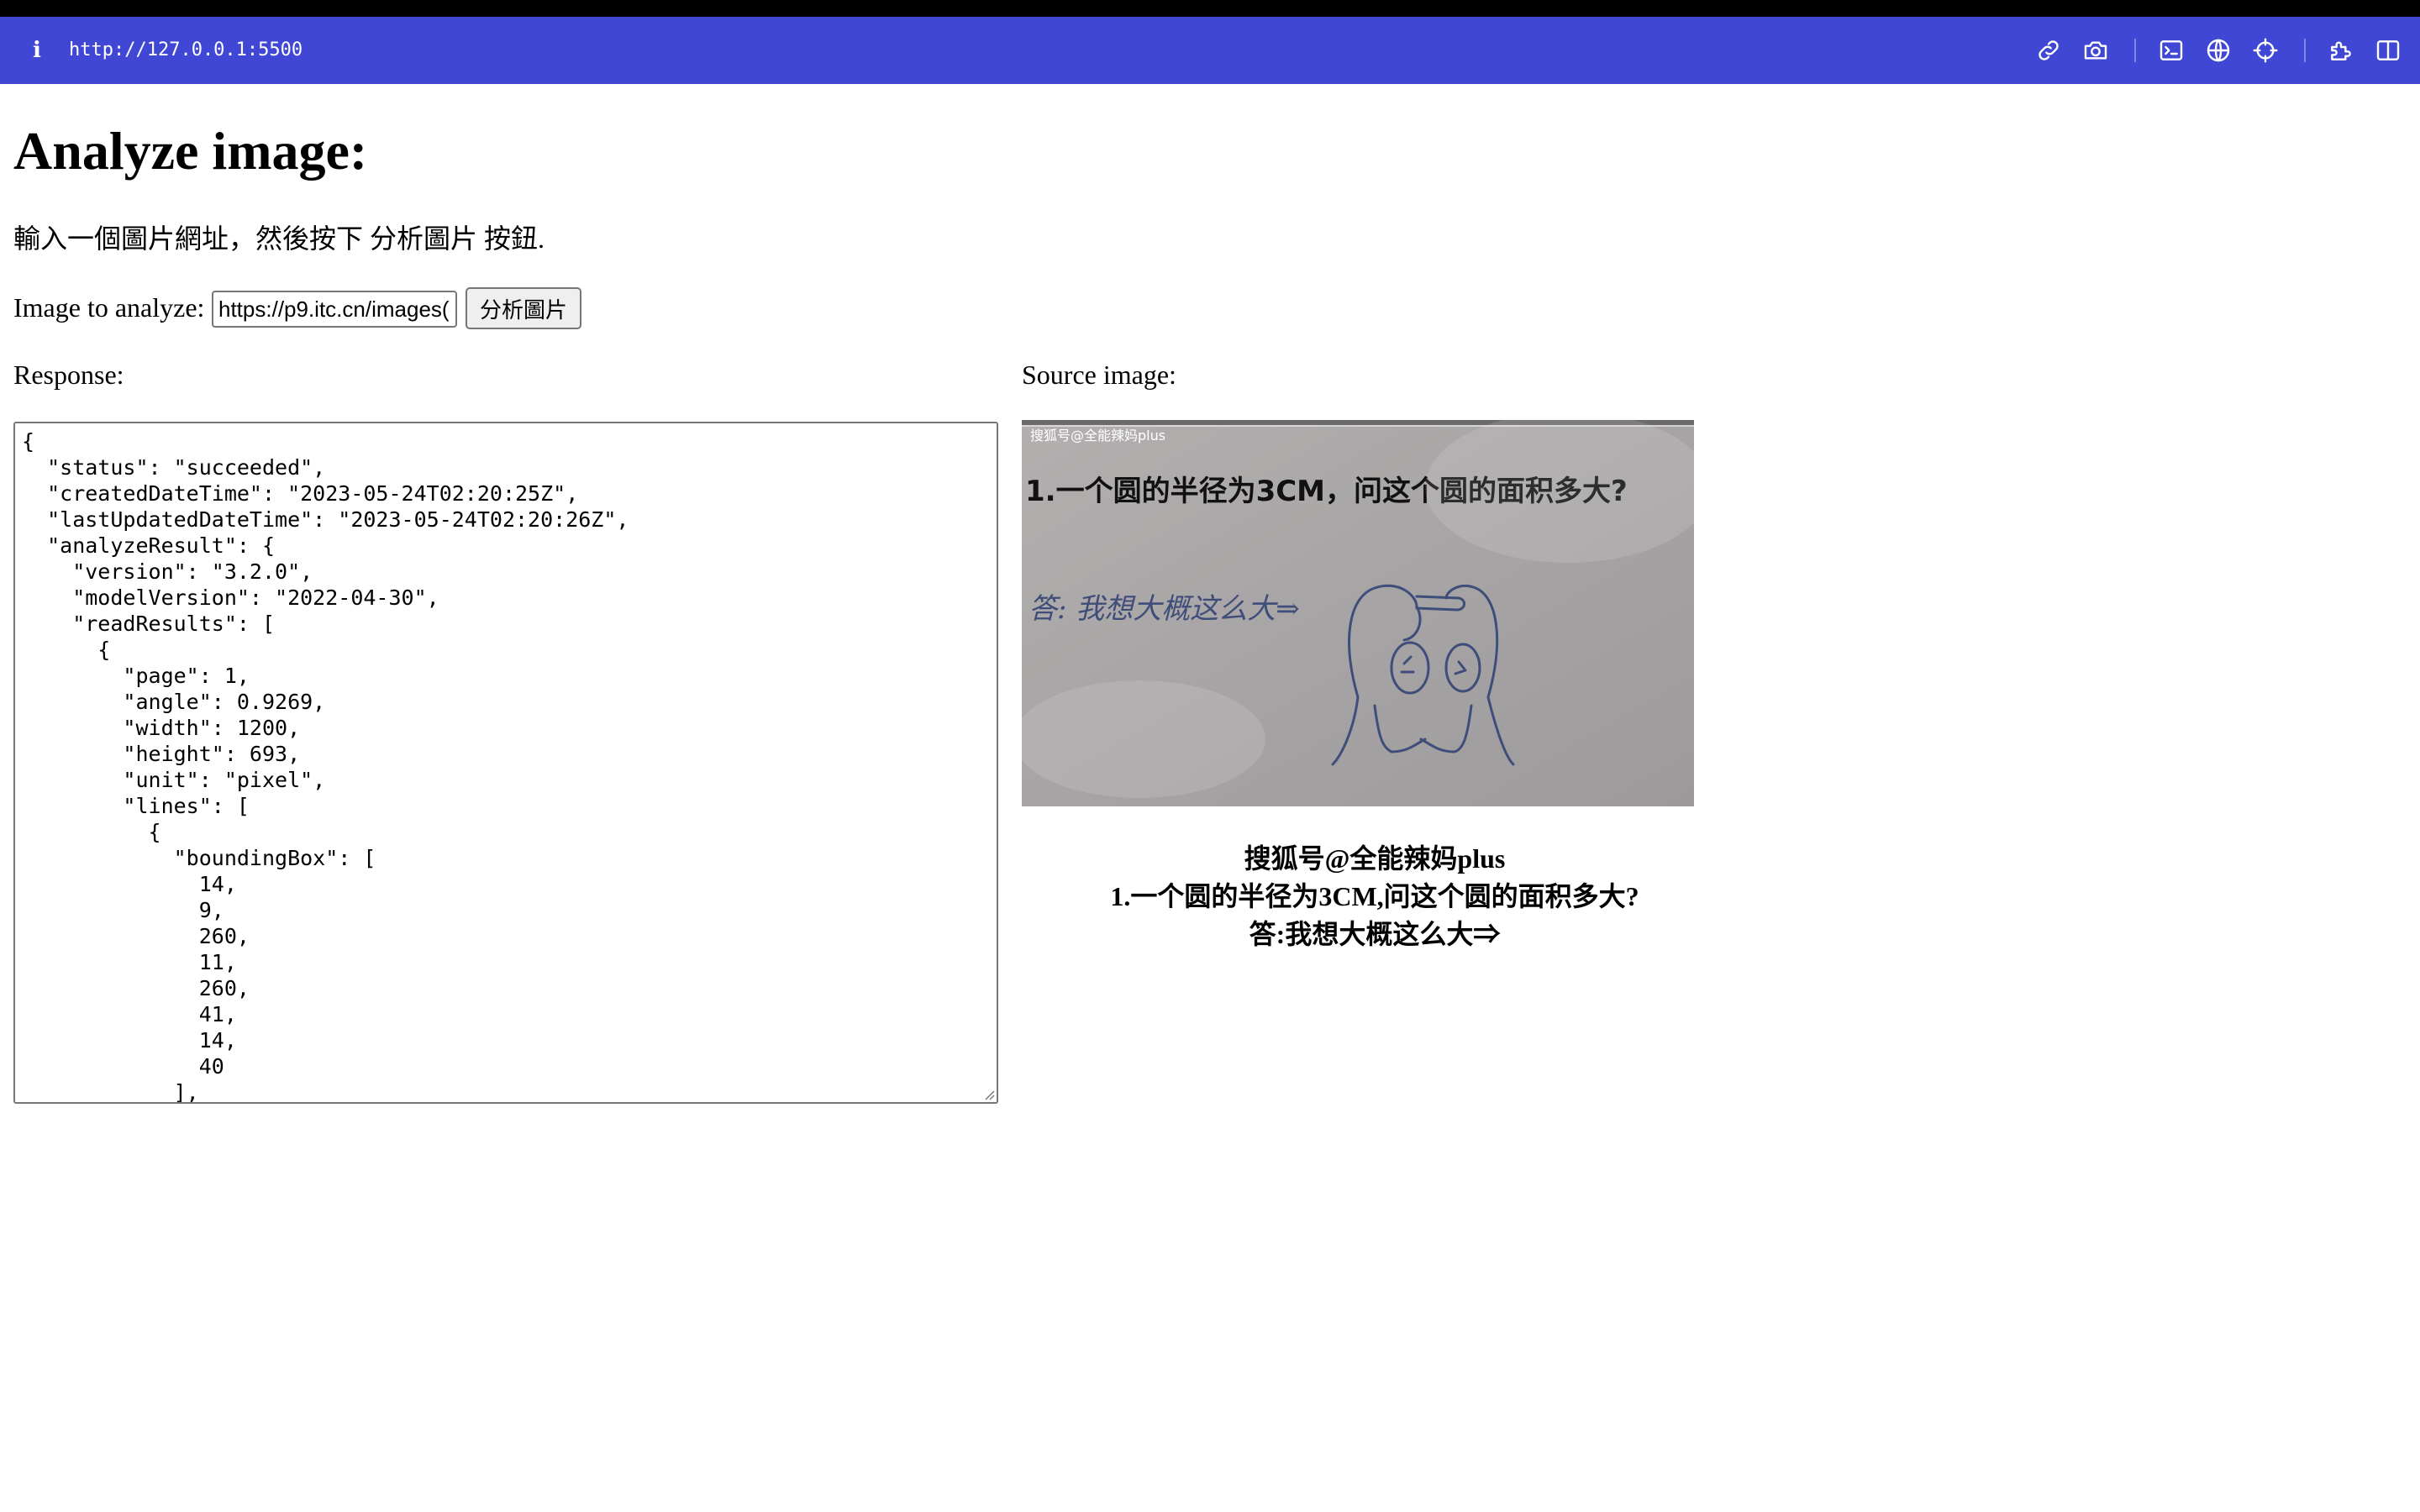  What do you see at coordinates (2048, 50) in the screenshot?
I see `link-icon` at bounding box center [2048, 50].